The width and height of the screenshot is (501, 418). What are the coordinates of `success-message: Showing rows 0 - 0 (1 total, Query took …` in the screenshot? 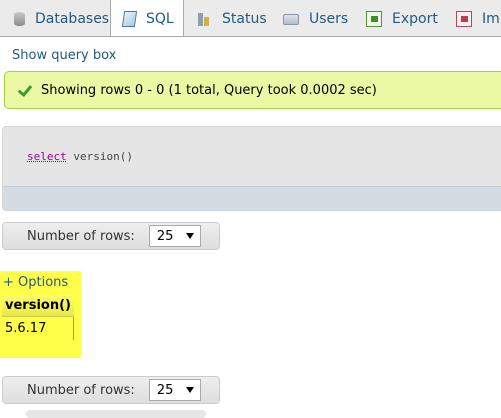 It's located at (252, 90).